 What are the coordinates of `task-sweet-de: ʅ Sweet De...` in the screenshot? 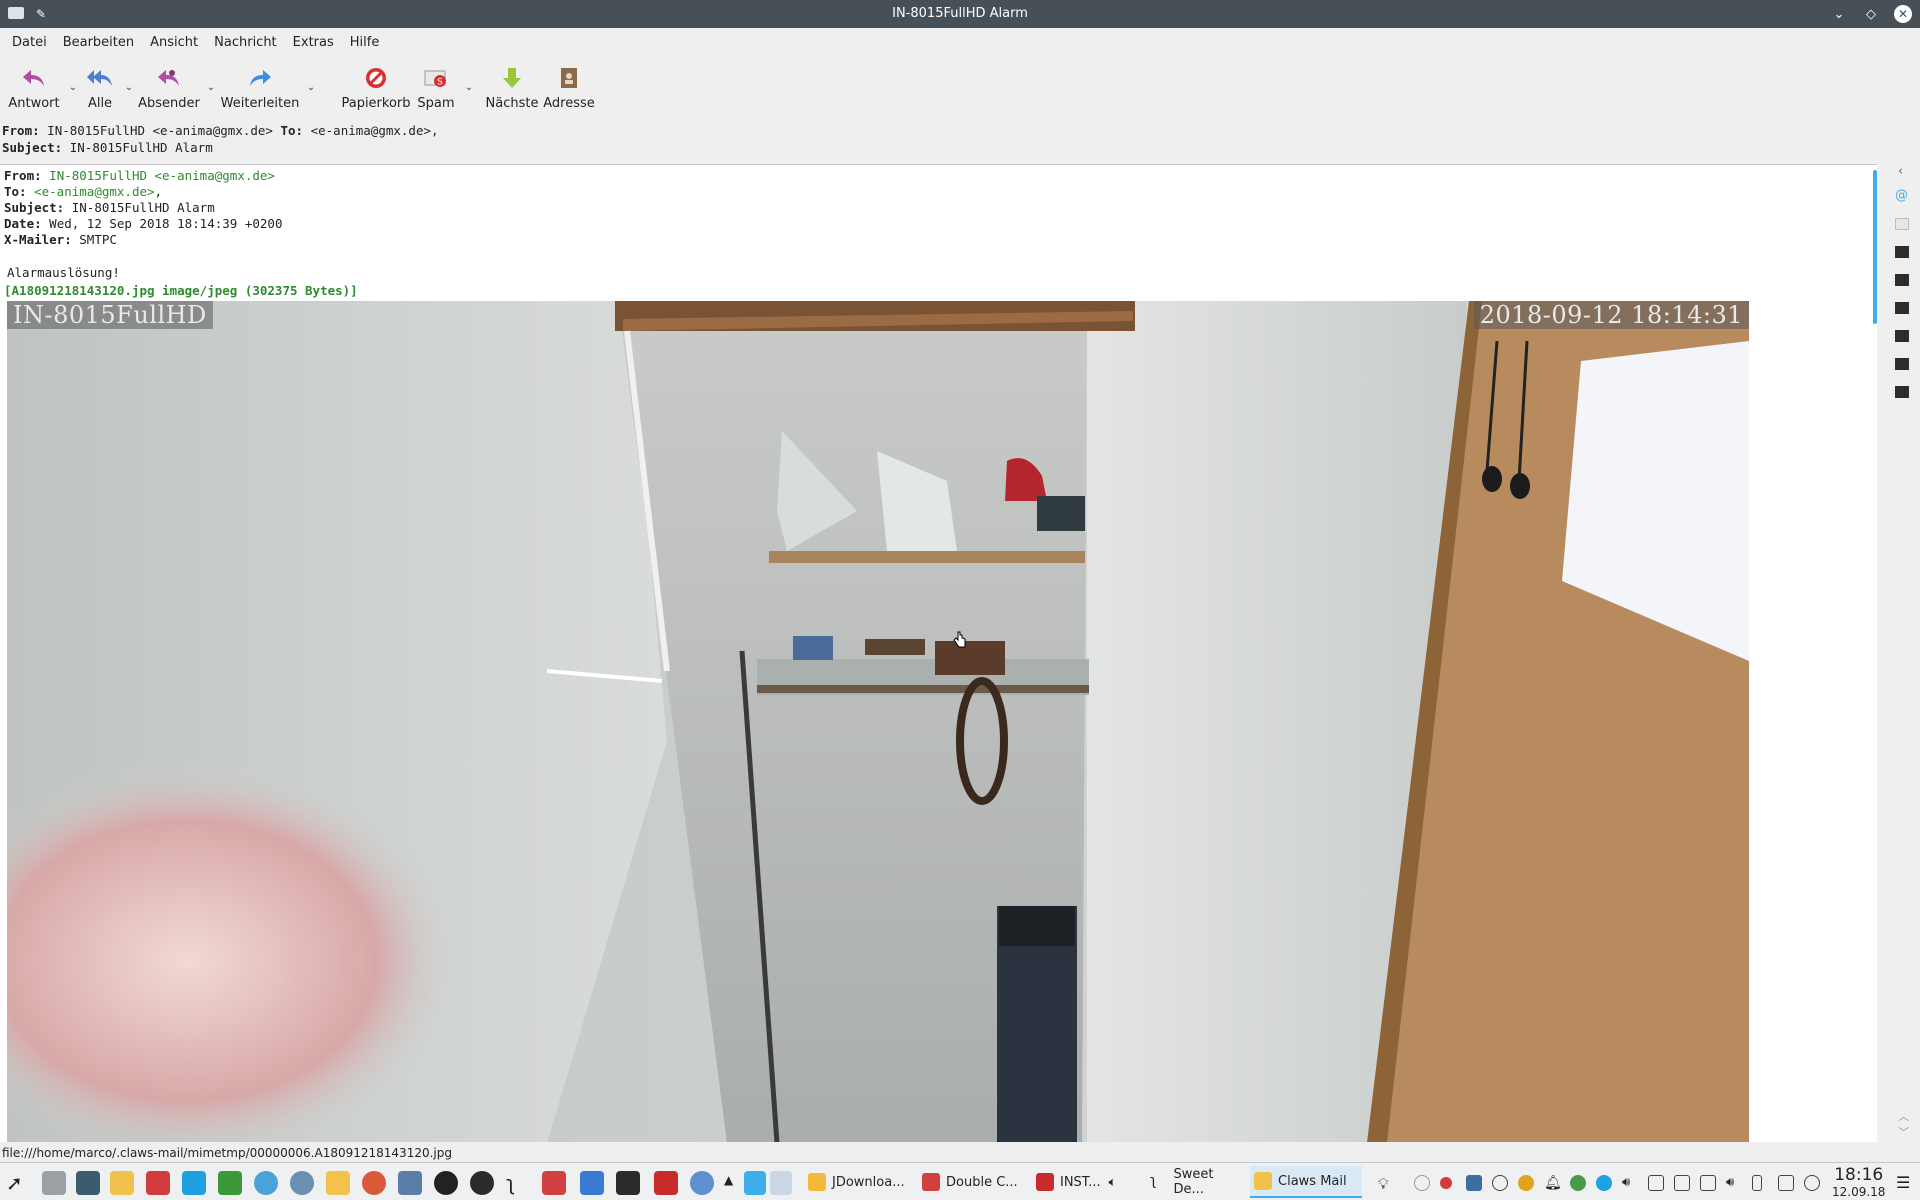 It's located at (1196, 1182).